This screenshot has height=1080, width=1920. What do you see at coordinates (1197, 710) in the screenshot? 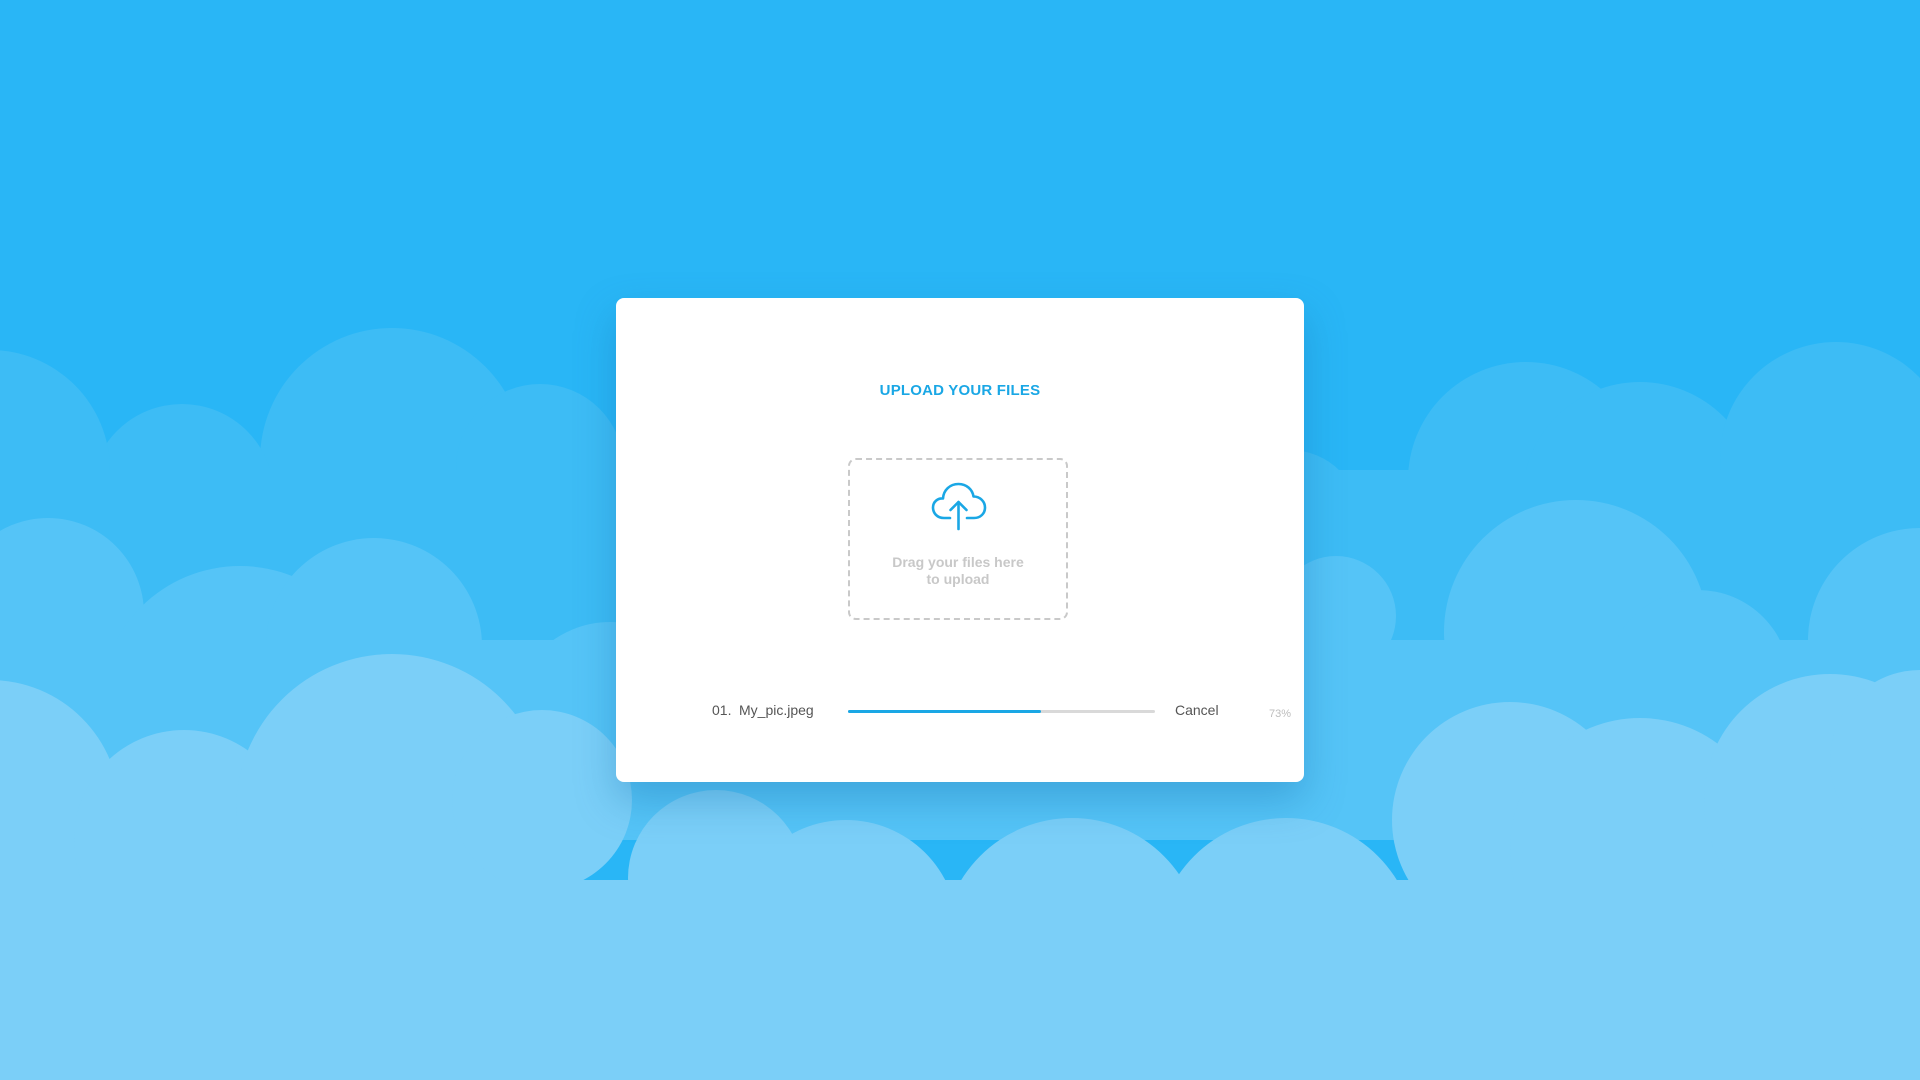
I see `cancel-upload-button: Cancel` at bounding box center [1197, 710].